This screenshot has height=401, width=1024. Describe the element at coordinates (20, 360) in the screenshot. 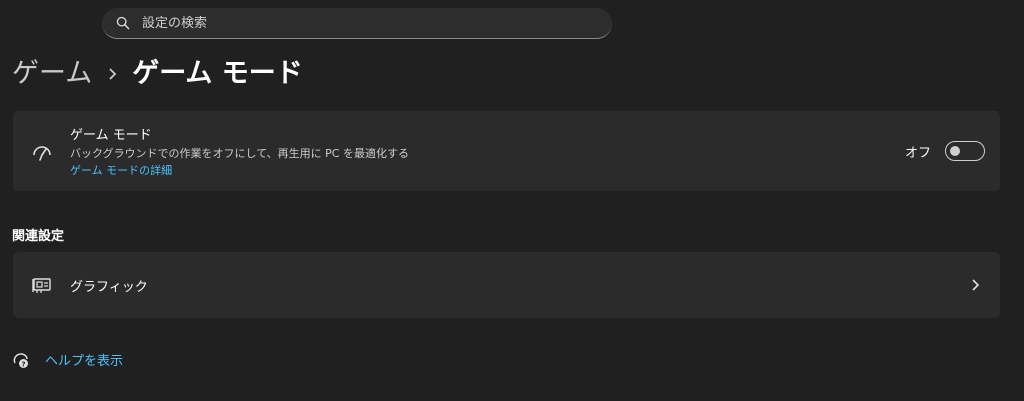

I see `help-icon: ?` at that location.